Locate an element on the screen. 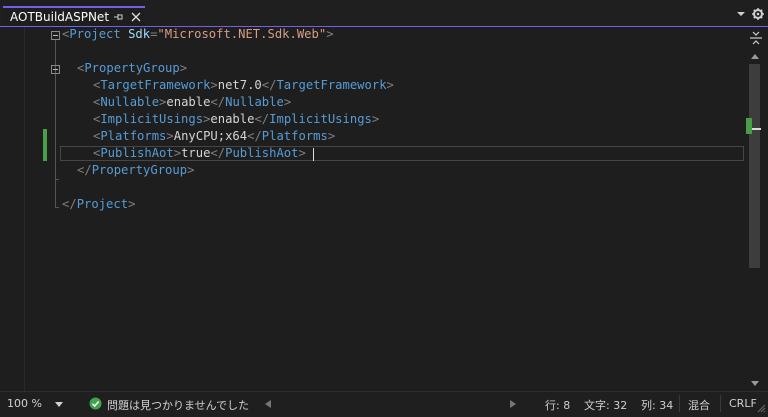 The height and width of the screenshot is (417, 768). scrollbar-change-marker is located at coordinates (749, 126).